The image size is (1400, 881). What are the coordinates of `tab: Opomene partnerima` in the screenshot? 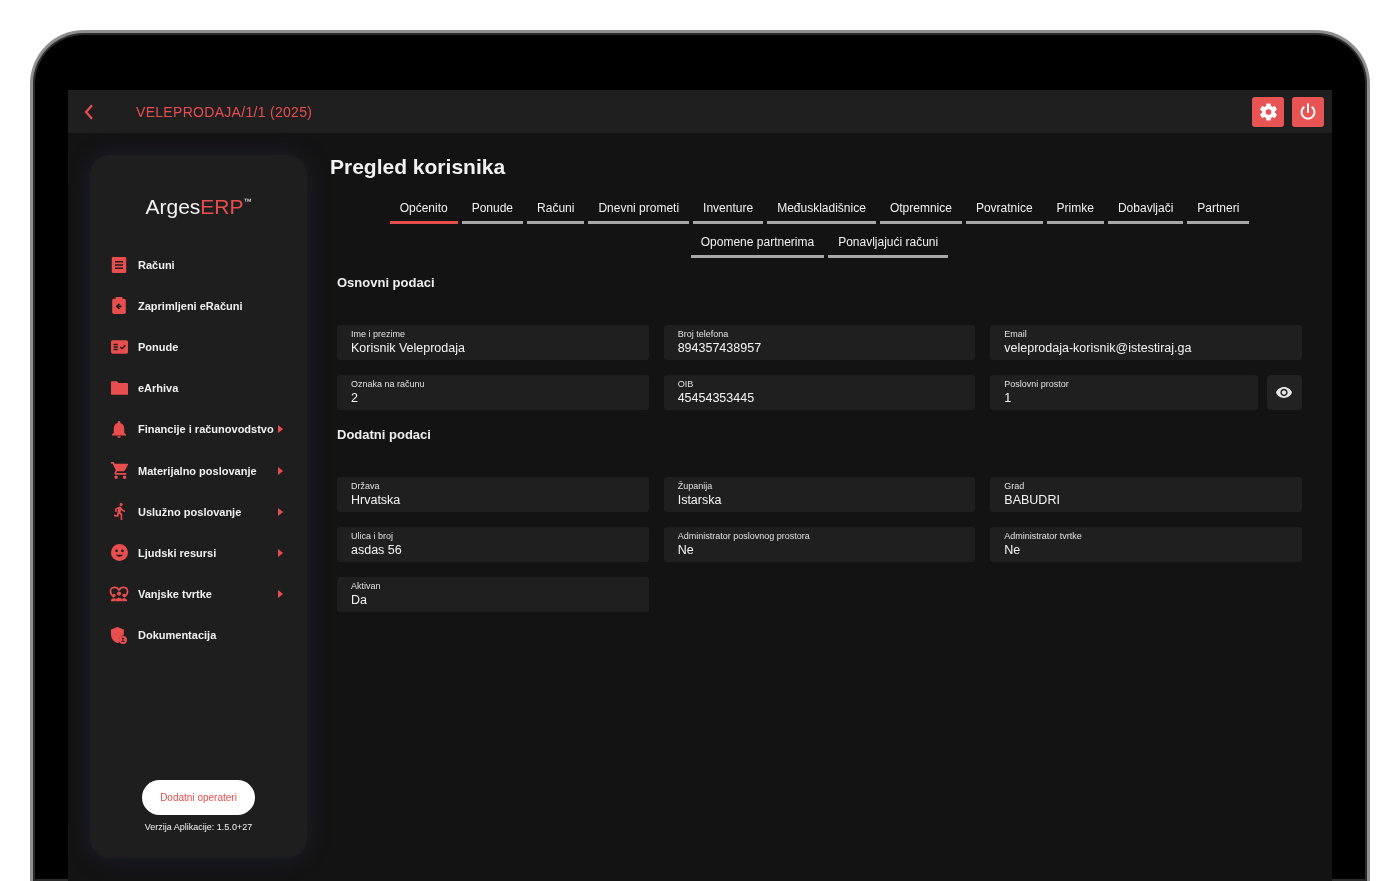 It's located at (757, 244).